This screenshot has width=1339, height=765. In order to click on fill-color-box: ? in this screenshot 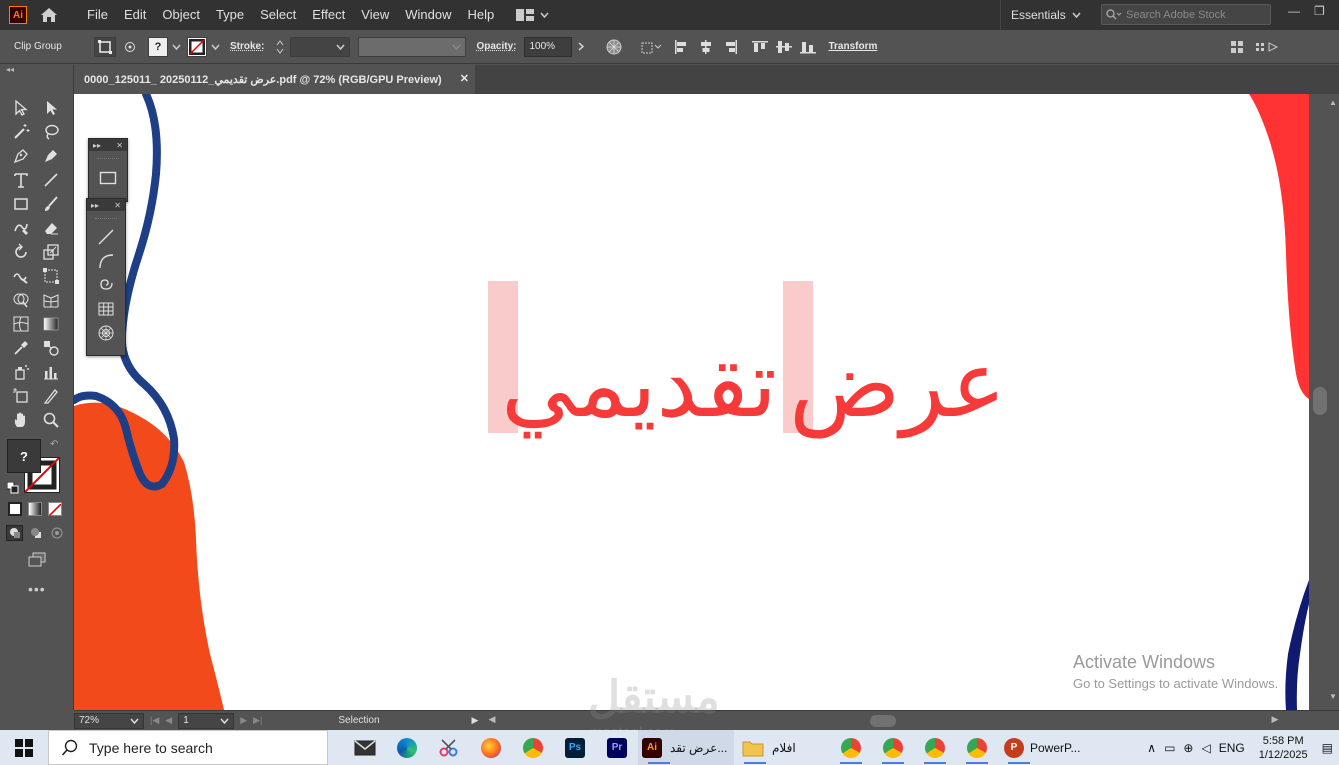, I will do `click(24, 456)`.